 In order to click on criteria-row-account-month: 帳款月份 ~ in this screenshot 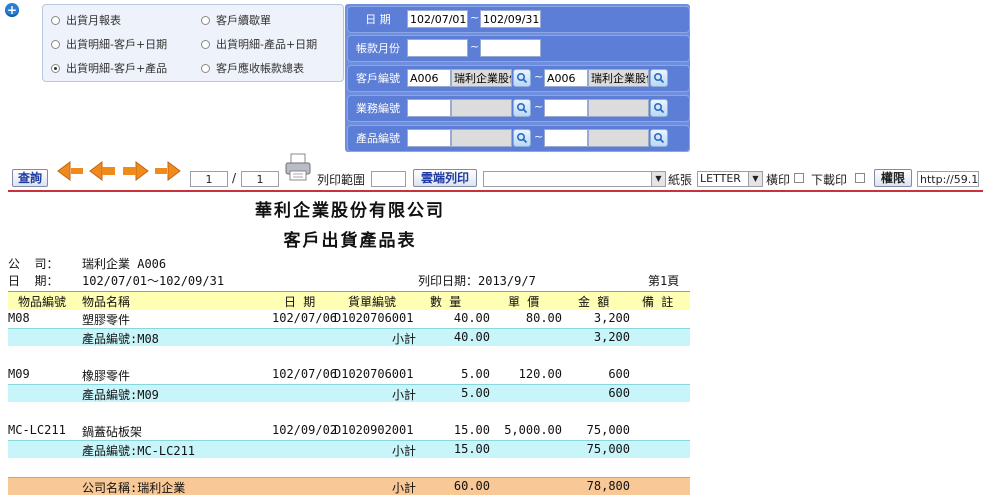, I will do `click(518, 48)`.